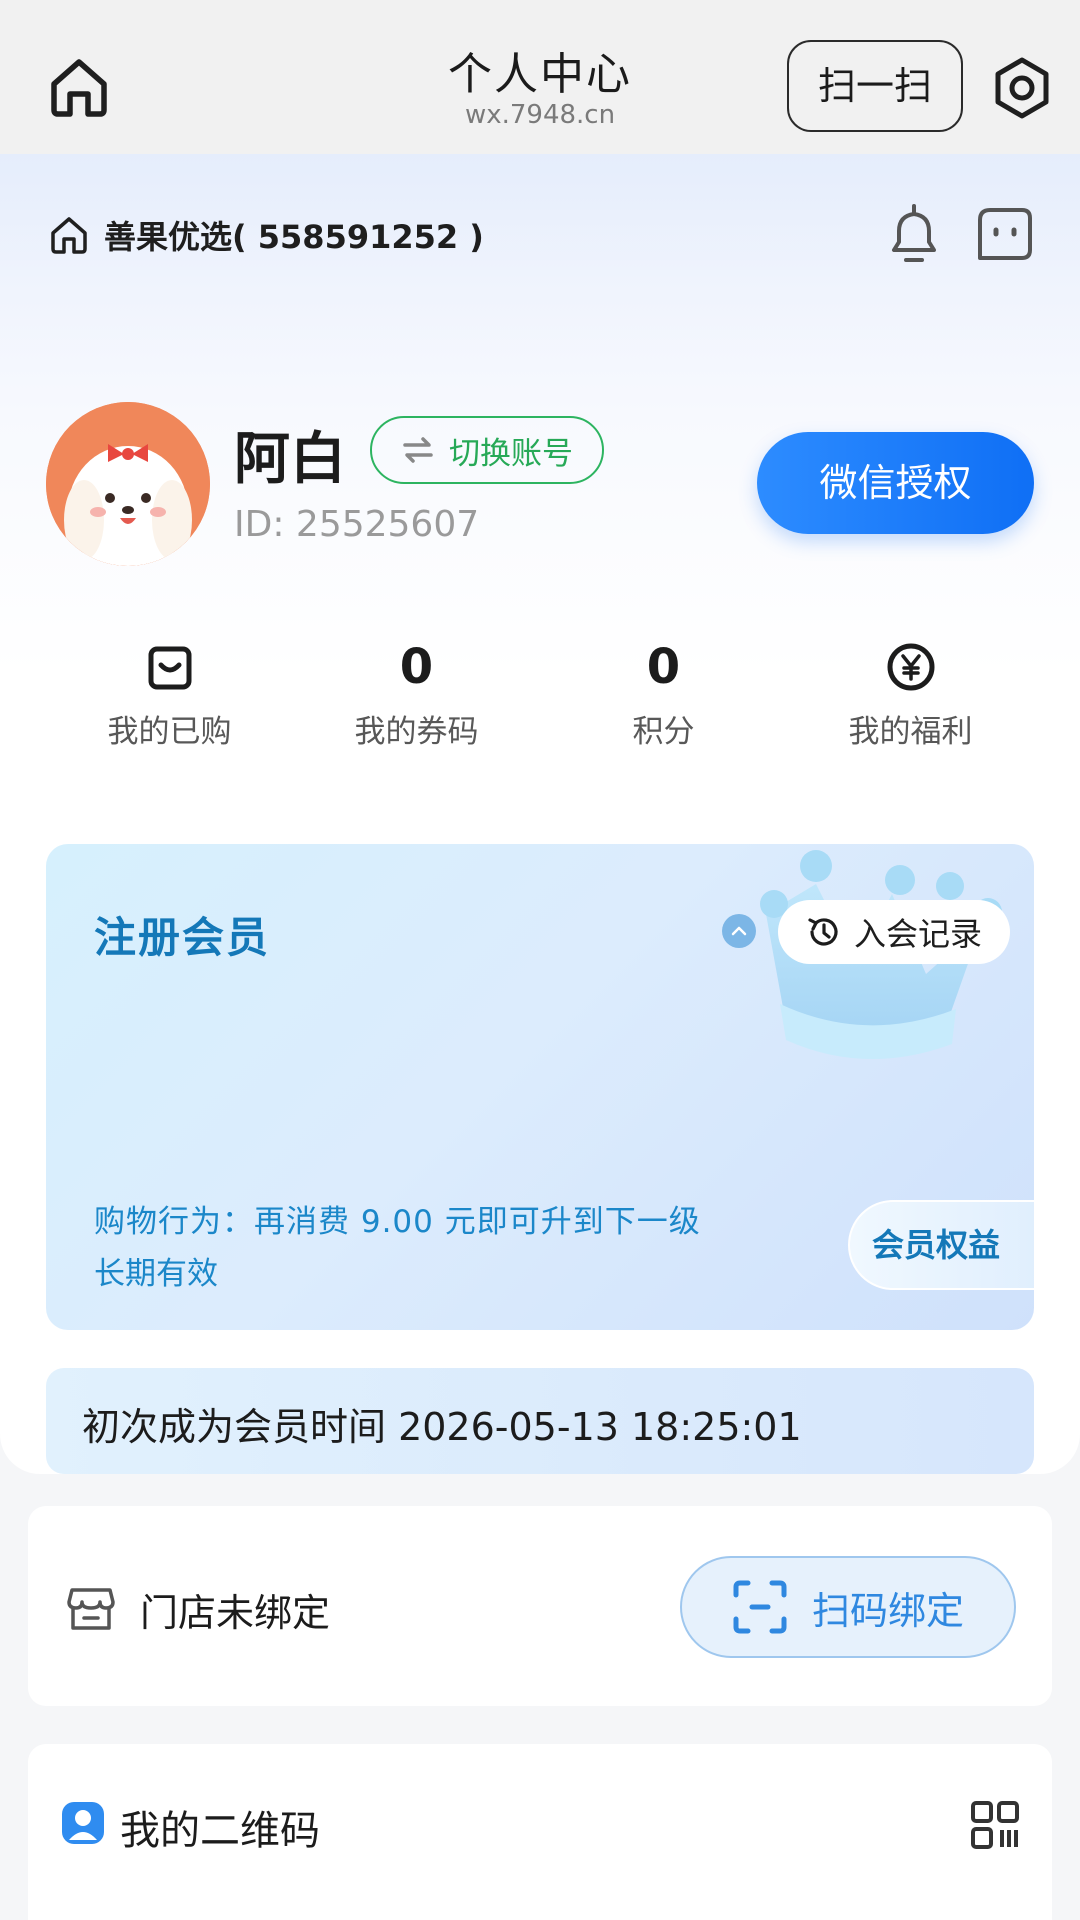  What do you see at coordinates (540, 77) in the screenshot?
I see `top-bar: 个人中心 wx.7948.cn 扫一扫` at bounding box center [540, 77].